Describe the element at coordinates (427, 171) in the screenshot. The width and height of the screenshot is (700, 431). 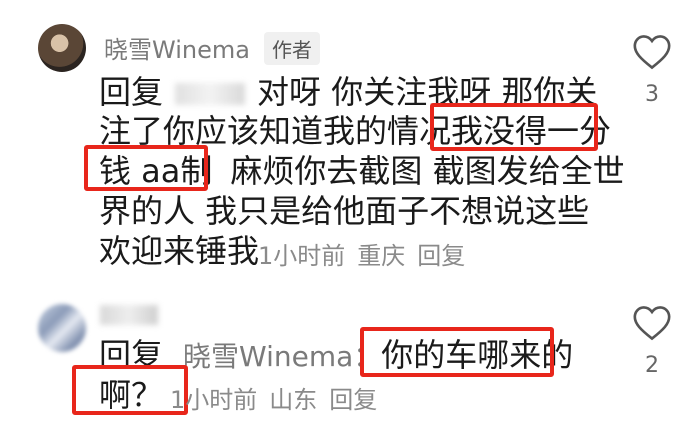
I see `comment-text: 麻烦你去截图 截图发给全世` at that location.